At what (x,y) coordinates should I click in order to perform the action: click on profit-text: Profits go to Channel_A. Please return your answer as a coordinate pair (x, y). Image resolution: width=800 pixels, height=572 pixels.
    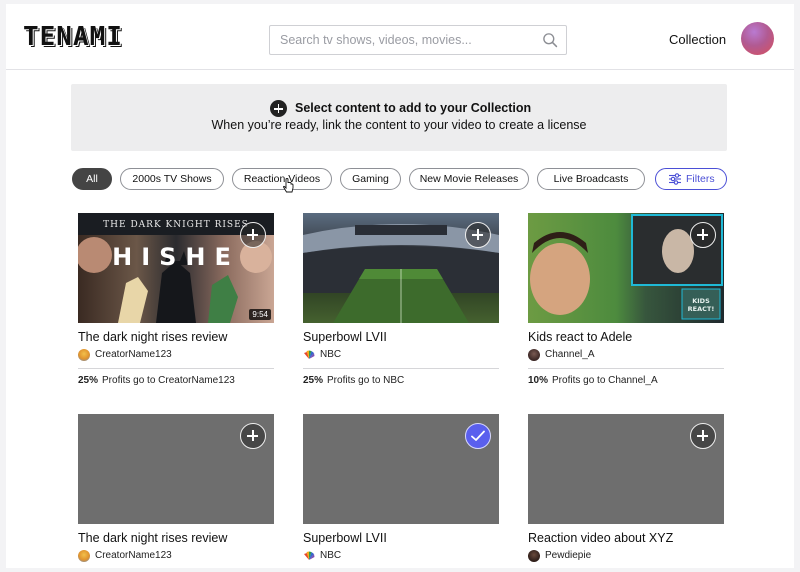
    Looking at the image, I should click on (605, 380).